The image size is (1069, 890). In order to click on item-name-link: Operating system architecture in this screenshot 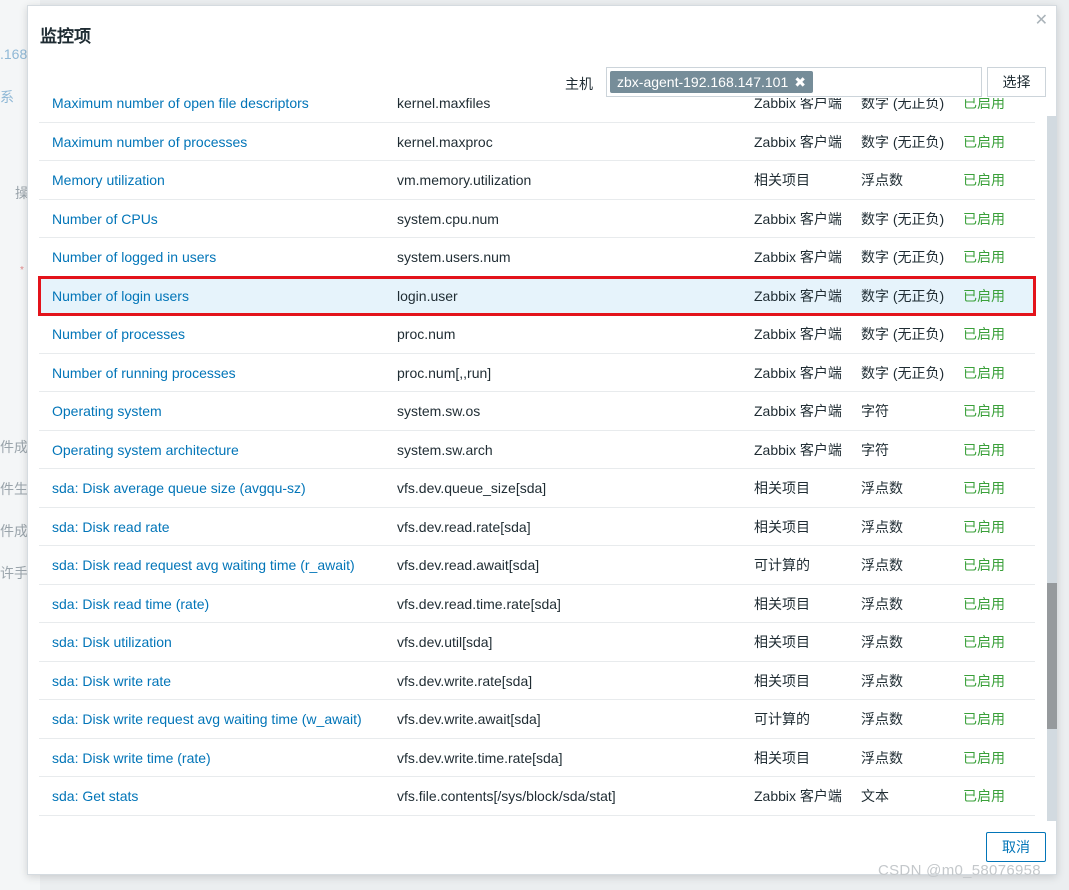, I will do `click(145, 450)`.